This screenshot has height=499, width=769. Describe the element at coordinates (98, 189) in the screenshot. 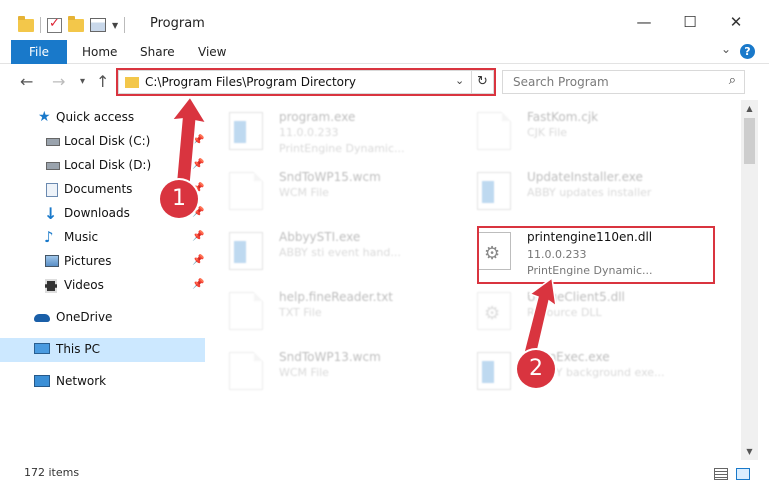

I see `sidebar-item-label: Documents` at that location.